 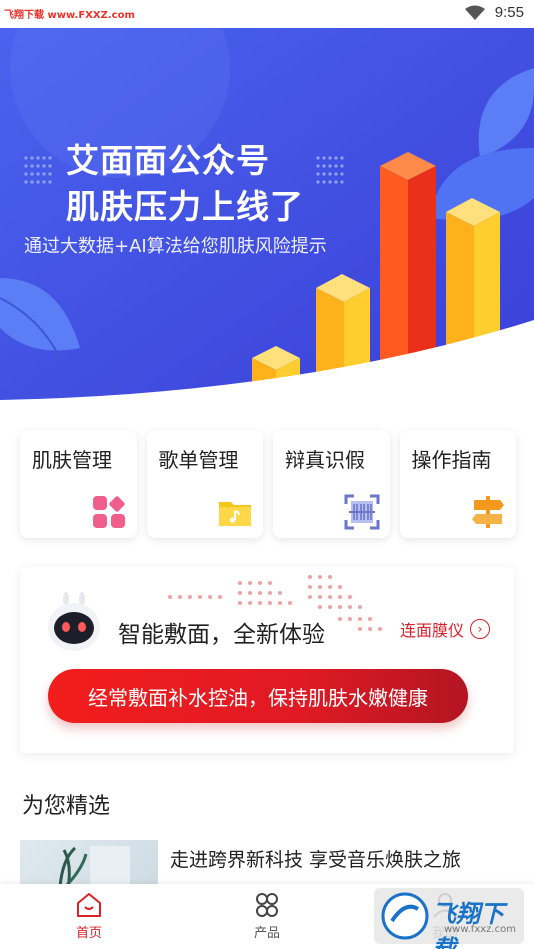 What do you see at coordinates (480, 629) in the screenshot?
I see `chevron-right-icon: ›` at bounding box center [480, 629].